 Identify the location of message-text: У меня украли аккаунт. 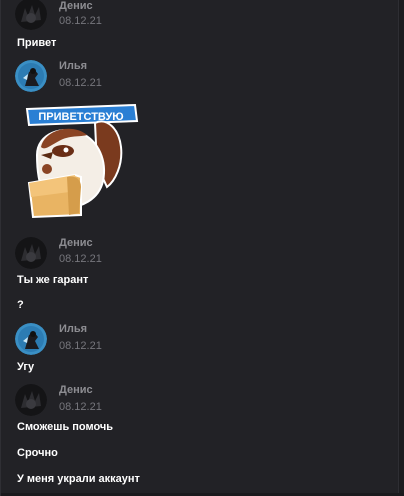
(78, 479).